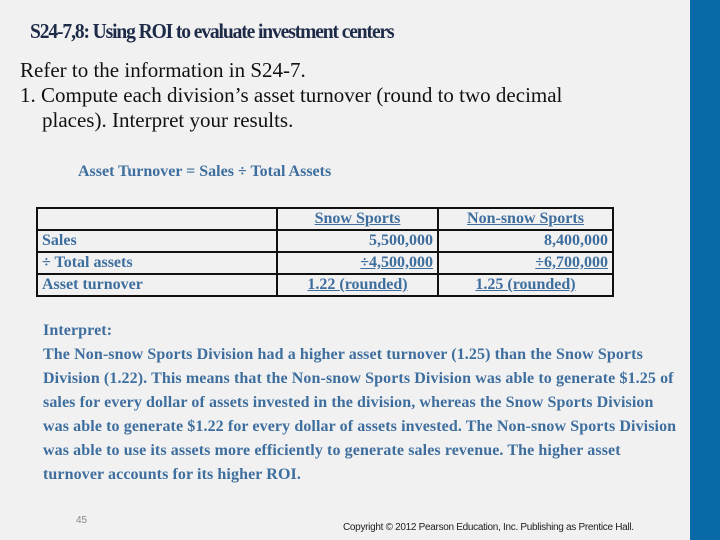  What do you see at coordinates (571, 262) in the screenshot?
I see `total-assets-non-snow: ÷6,700,000` at bounding box center [571, 262].